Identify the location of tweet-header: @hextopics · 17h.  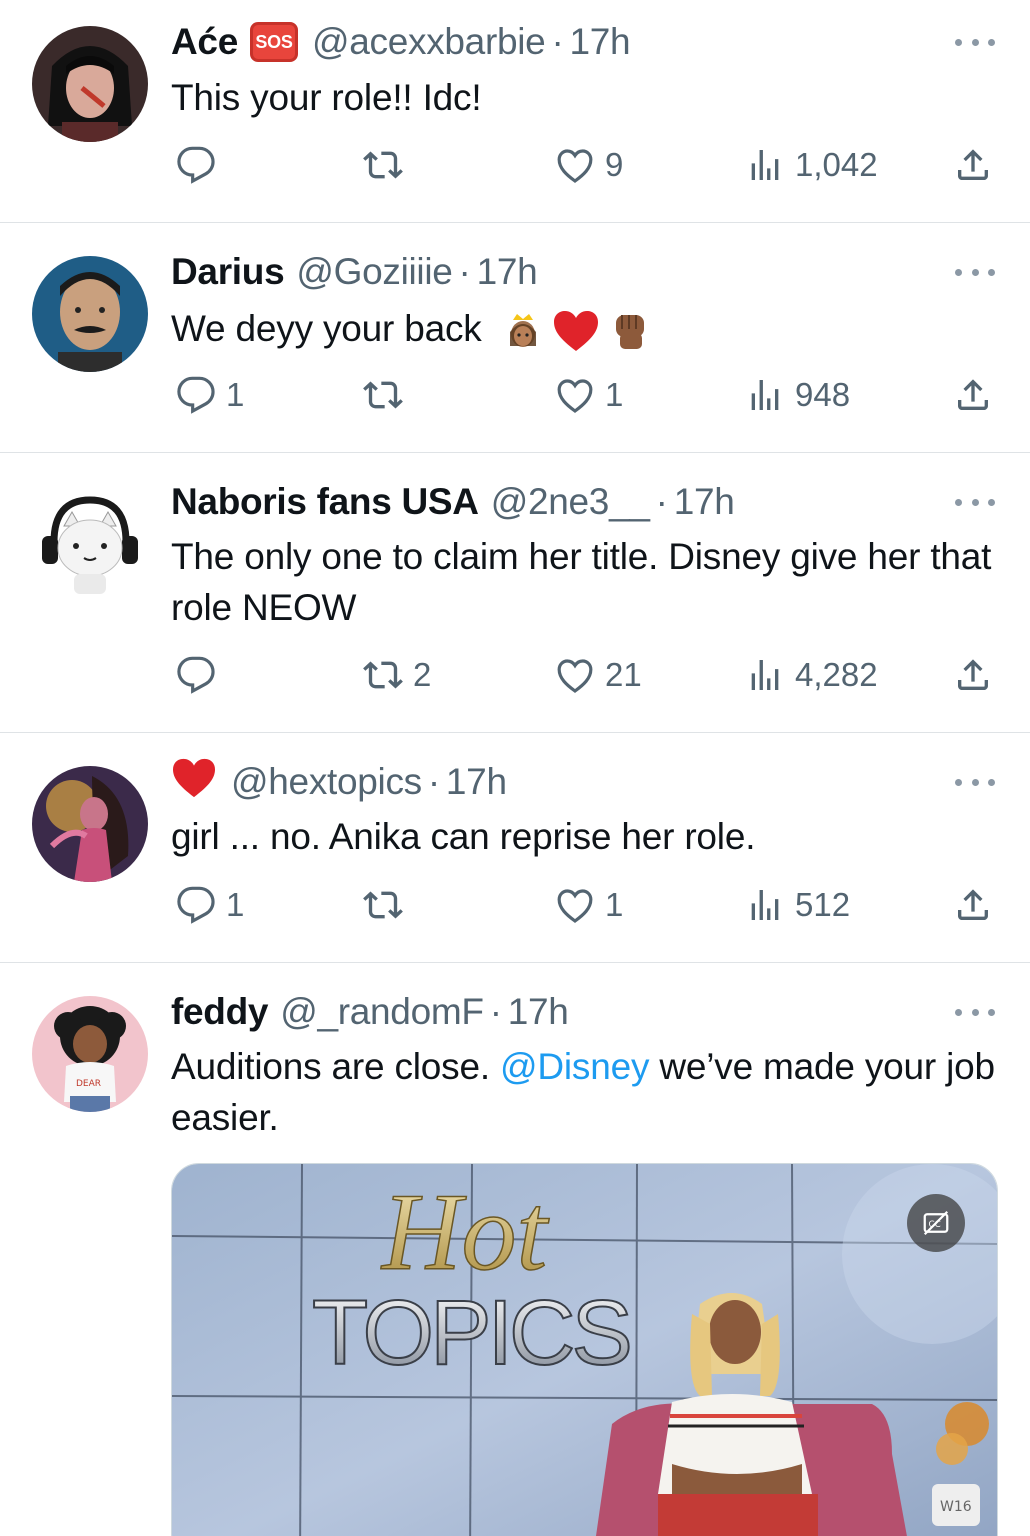
(339, 781).